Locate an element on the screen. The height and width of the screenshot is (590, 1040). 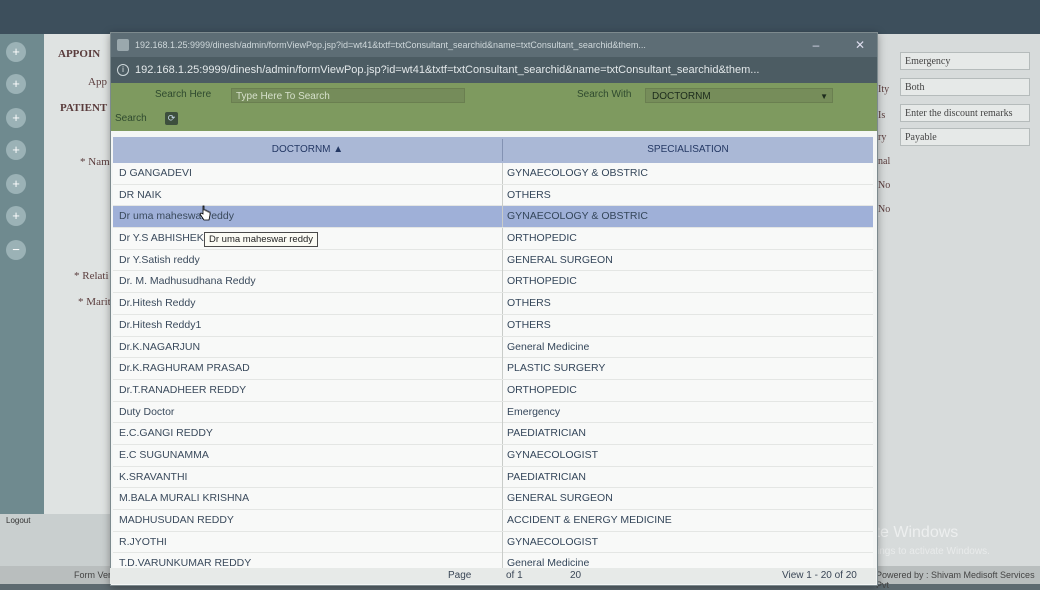
doctor-name-cell: Dr. M. Madhusudhana Reddy is located at coordinates (309, 281).